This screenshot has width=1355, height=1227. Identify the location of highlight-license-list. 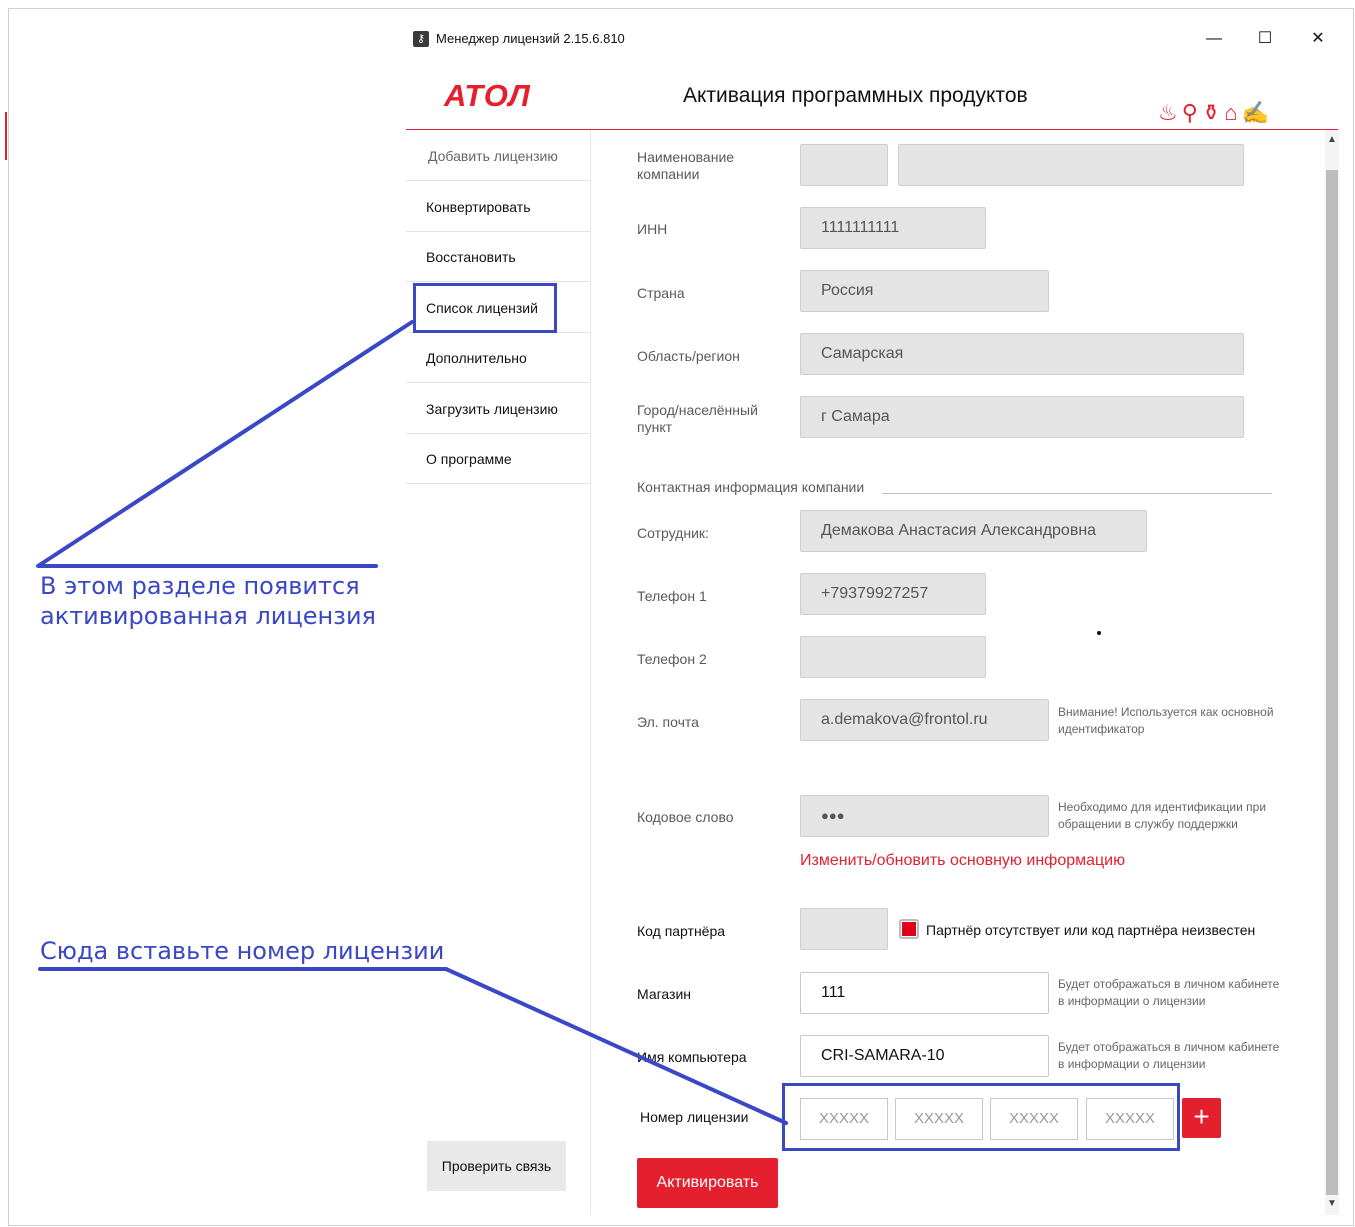
(485, 308).